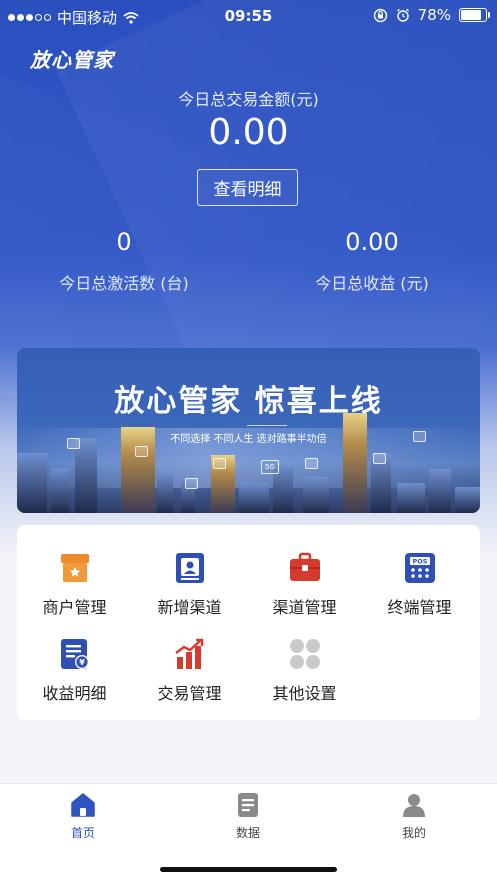 The width and height of the screenshot is (497, 884). I want to click on tab-data: 数据, so click(248, 816).